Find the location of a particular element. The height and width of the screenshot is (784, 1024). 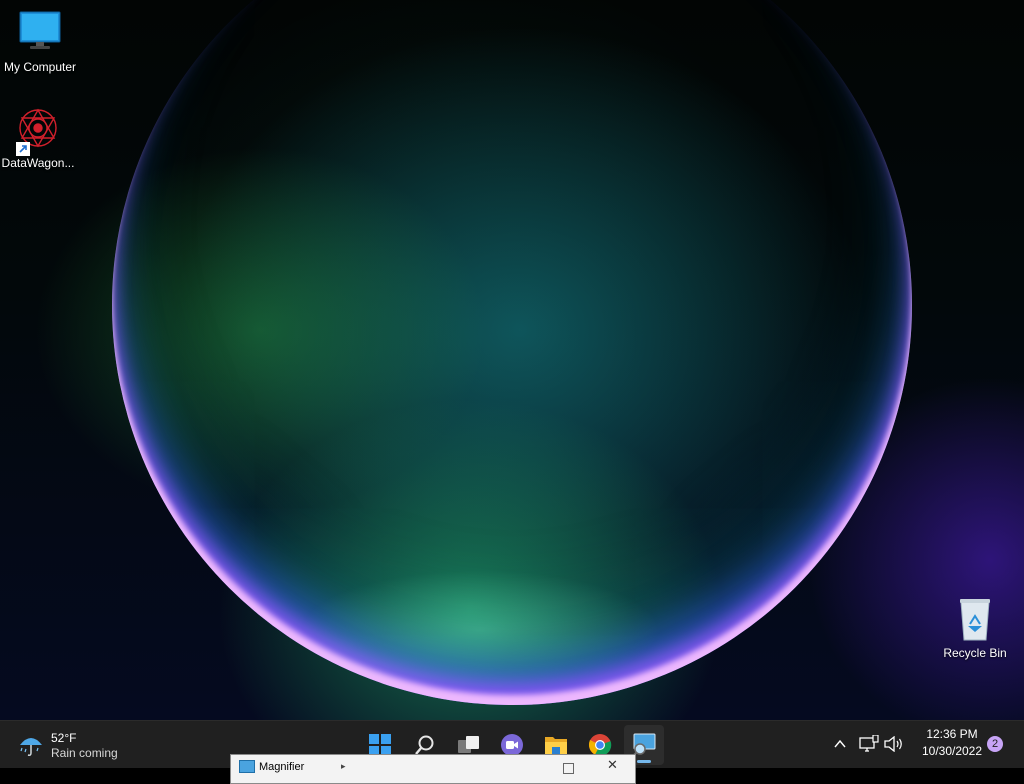

desktop-icon-my-computer: My Computer is located at coordinates (40, 42).